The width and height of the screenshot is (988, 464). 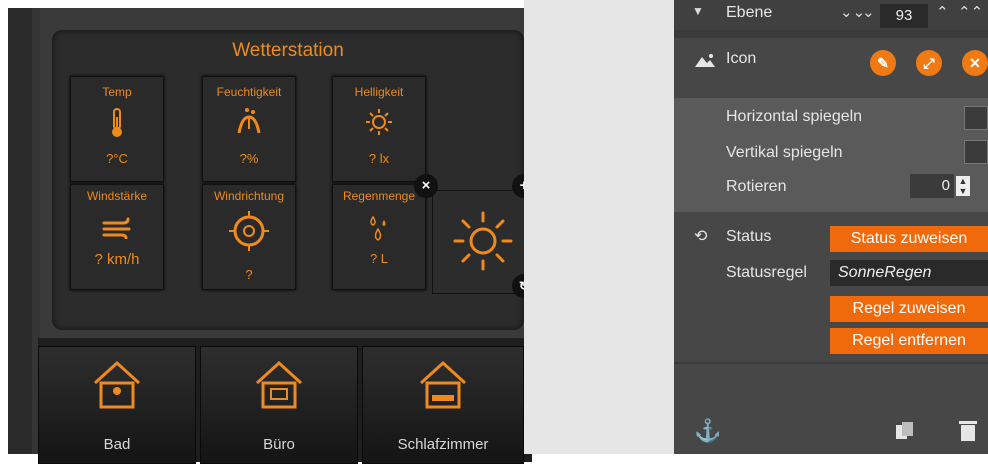 I want to click on layer-top-icon: ⌃⌃, so click(x=970, y=12).